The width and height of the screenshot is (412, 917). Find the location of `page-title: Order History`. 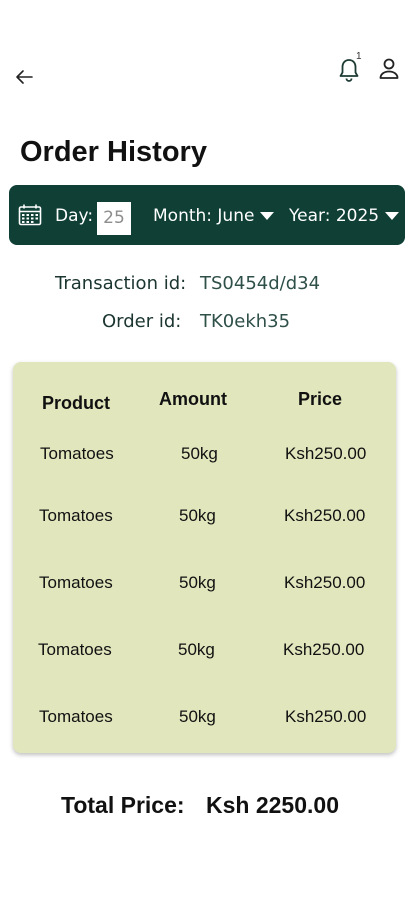

page-title: Order History is located at coordinates (113, 152).